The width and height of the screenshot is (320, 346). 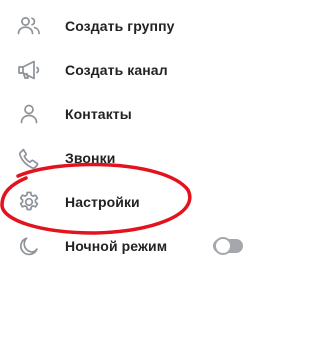 What do you see at coordinates (29, 26) in the screenshot?
I see `group-icon` at bounding box center [29, 26].